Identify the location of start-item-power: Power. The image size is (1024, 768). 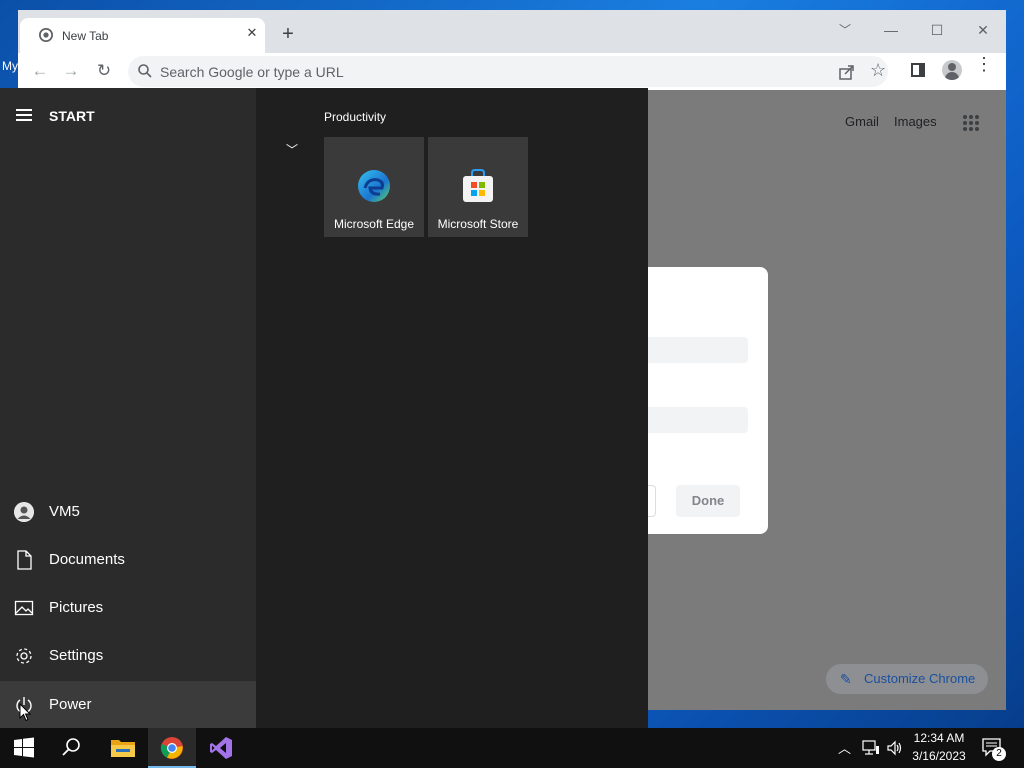
(128, 705).